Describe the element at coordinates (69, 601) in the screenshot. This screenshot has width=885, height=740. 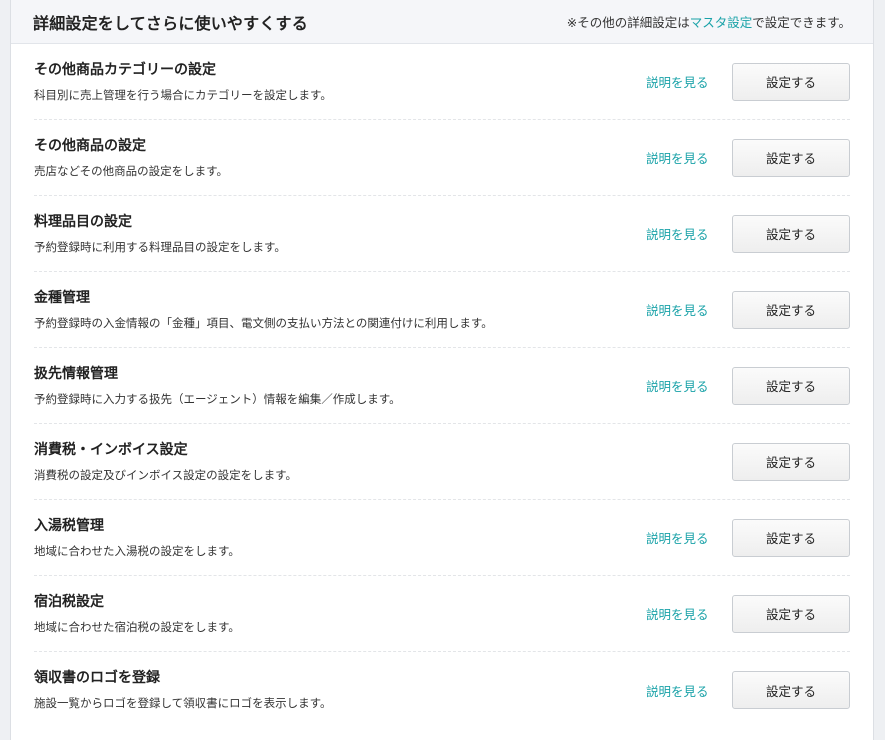
I see `settings-row-title: 宿泊税設定` at that location.